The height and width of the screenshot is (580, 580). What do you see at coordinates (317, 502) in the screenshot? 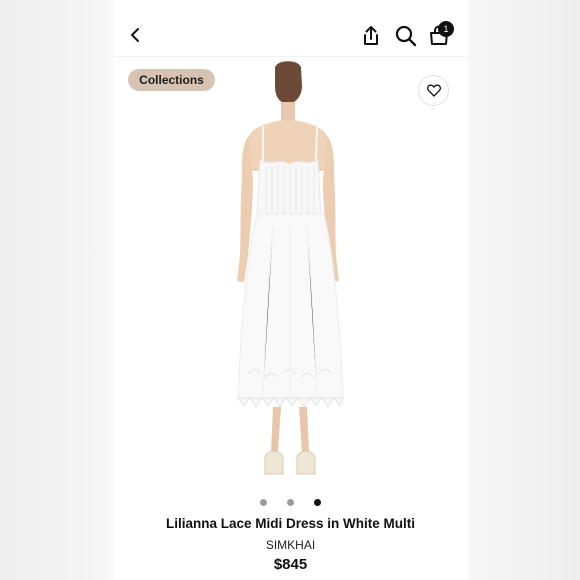
I see `carousel-dot-active` at bounding box center [317, 502].